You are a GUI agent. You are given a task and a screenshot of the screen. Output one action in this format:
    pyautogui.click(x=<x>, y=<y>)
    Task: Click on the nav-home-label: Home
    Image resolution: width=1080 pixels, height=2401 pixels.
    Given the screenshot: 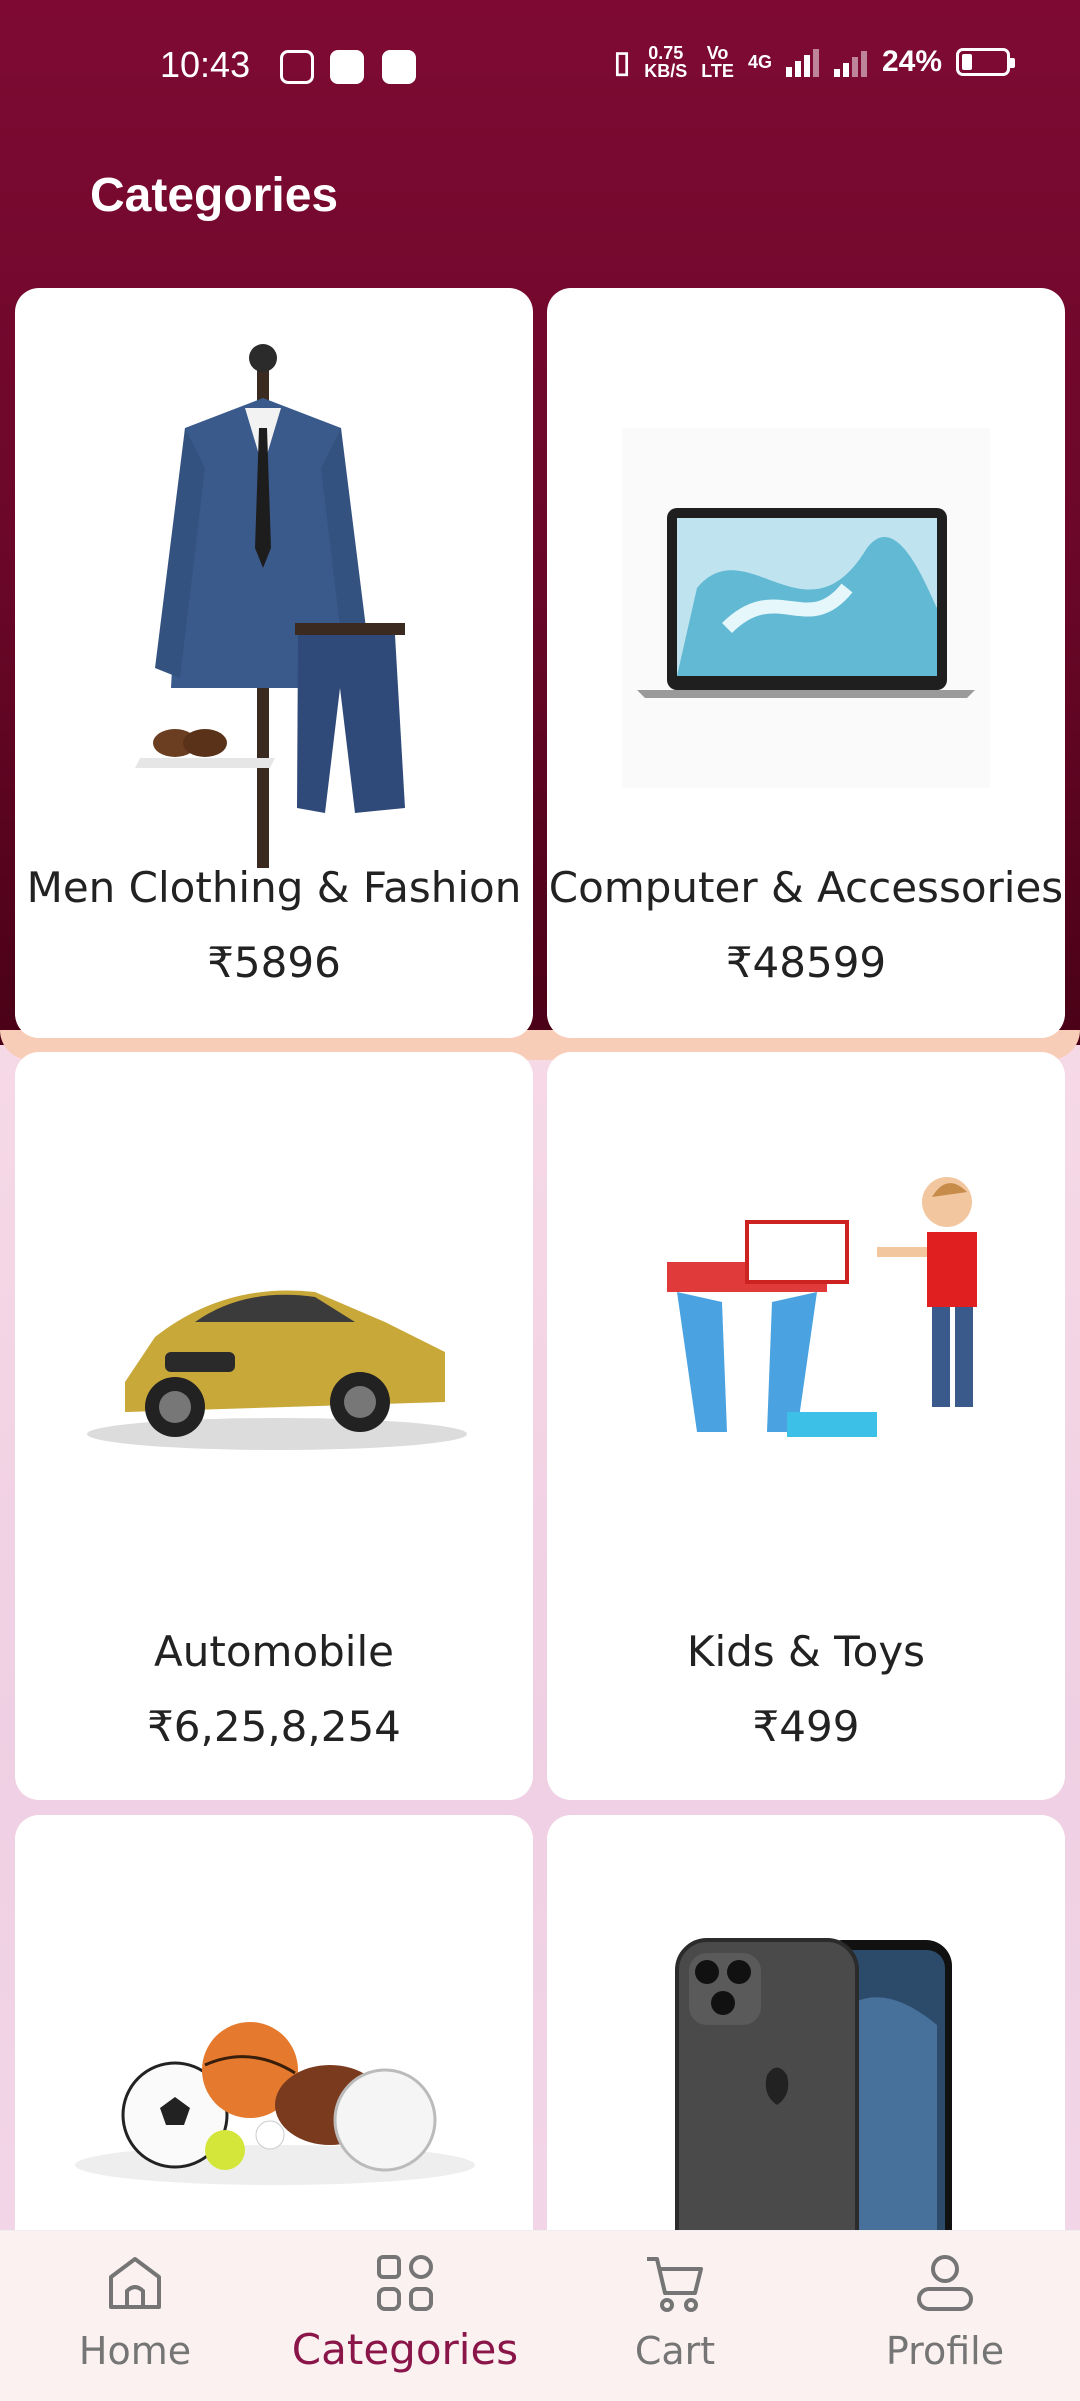 What is the action you would take?
    pyautogui.click(x=135, y=2351)
    